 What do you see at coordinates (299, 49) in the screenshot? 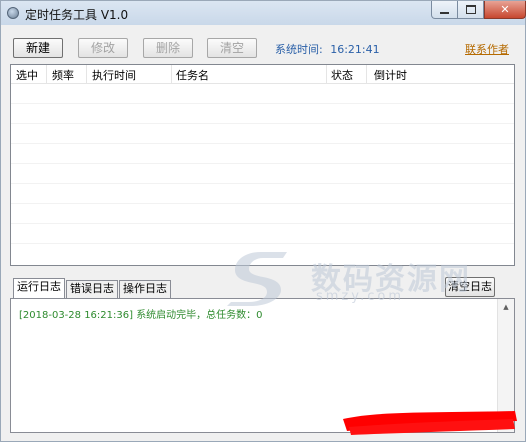
I see `system-time-label: 系统时间:` at bounding box center [299, 49].